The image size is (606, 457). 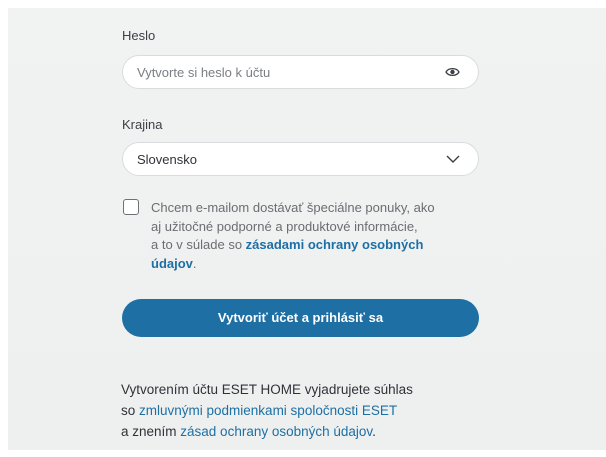 What do you see at coordinates (198, 244) in the screenshot?
I see `consent-text: a to v súlade so` at bounding box center [198, 244].